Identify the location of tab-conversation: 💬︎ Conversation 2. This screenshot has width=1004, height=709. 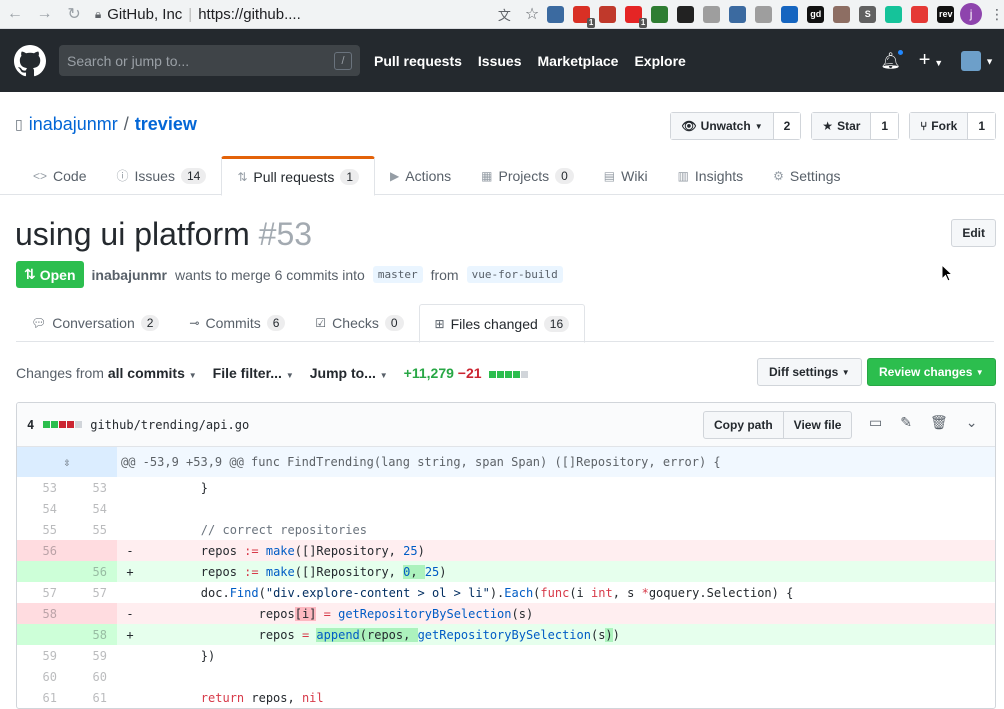
(95, 323).